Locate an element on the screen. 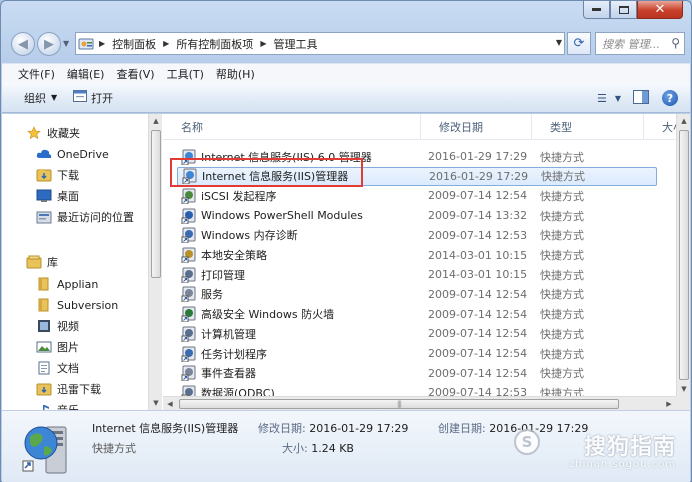 Image resolution: width=692 pixels, height=482 pixels. file-row: Windows 内存诊断 2009-07-14 12:53 快捷方式 is located at coordinates (417, 235).